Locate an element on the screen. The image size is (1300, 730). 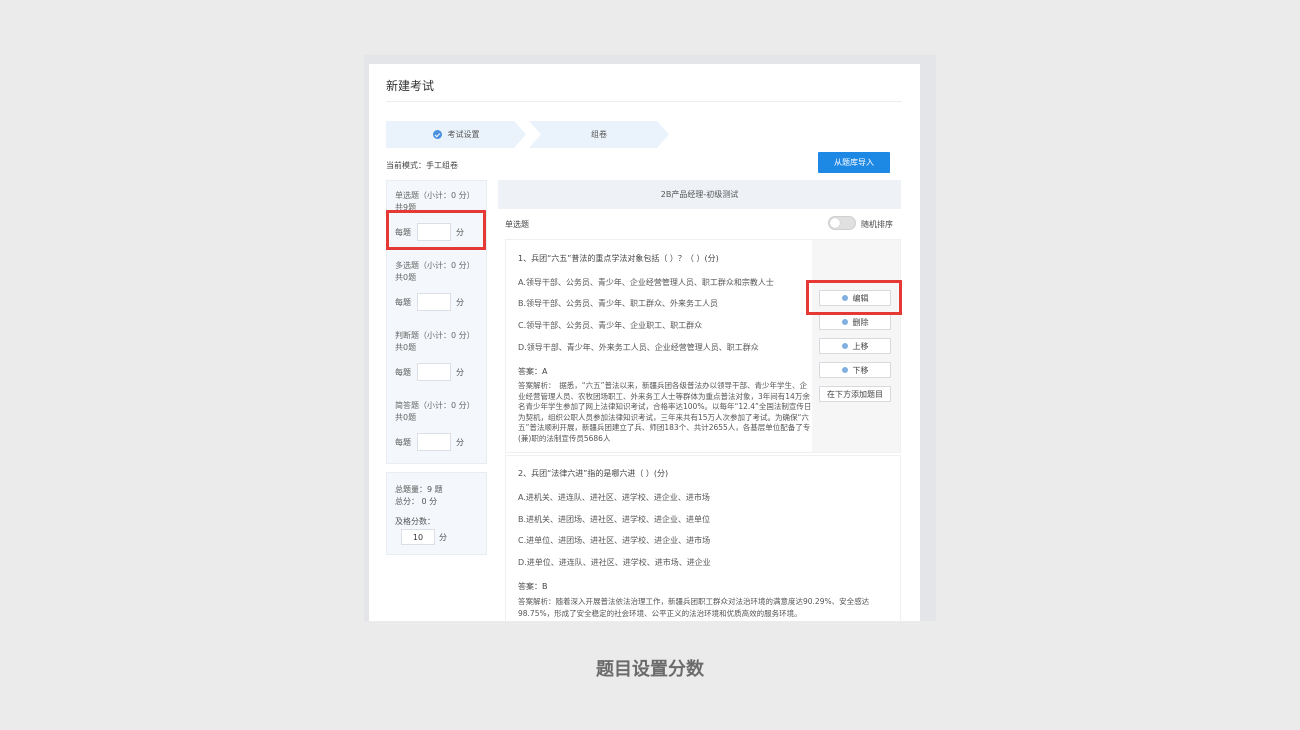
question-answer: 答案：A is located at coordinates (533, 371).